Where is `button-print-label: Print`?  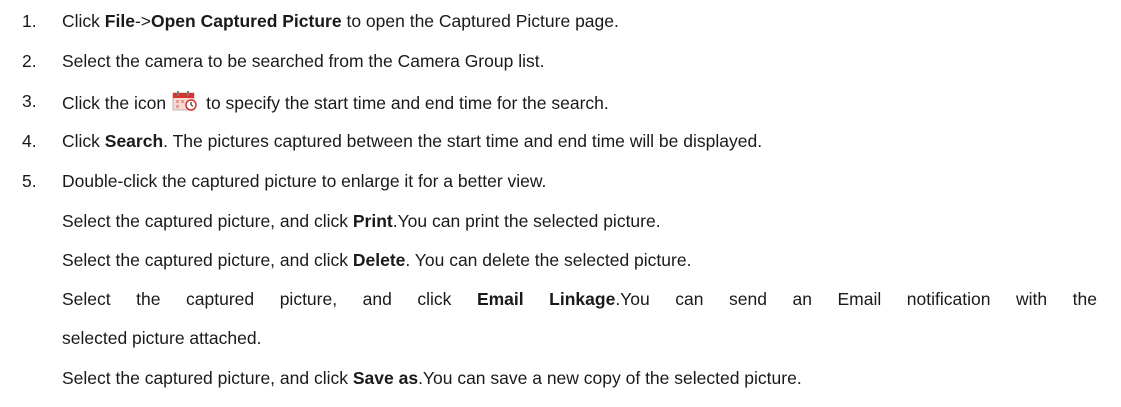
button-print-label: Print is located at coordinates (372, 221).